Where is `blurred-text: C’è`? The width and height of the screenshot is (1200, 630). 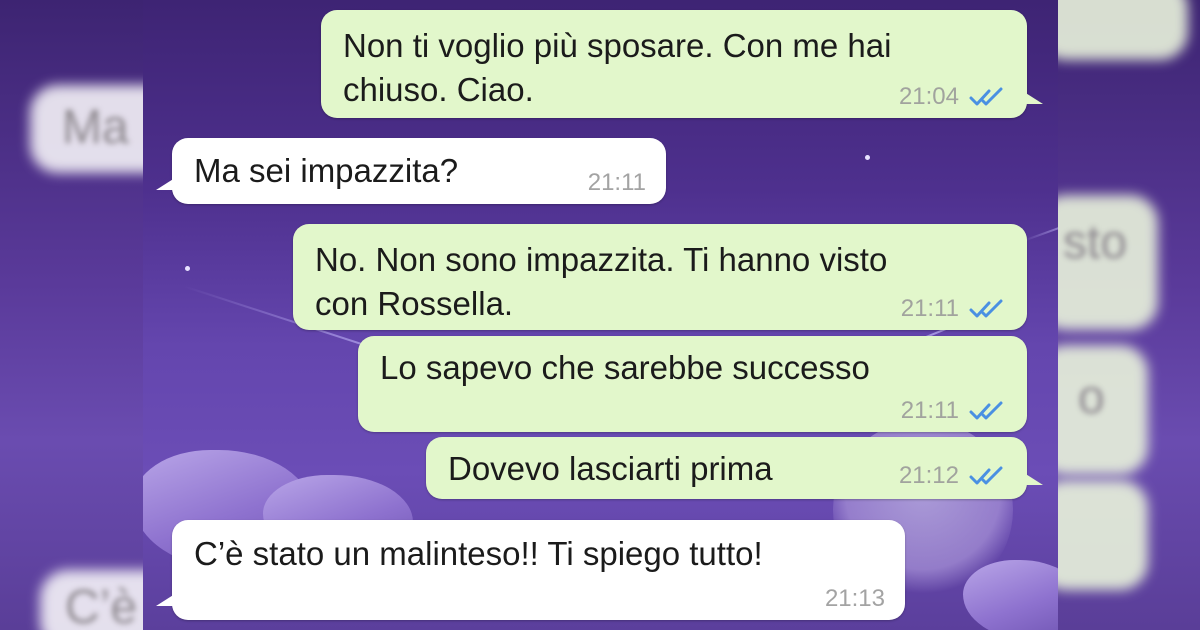 blurred-text: C’è is located at coordinates (101, 605).